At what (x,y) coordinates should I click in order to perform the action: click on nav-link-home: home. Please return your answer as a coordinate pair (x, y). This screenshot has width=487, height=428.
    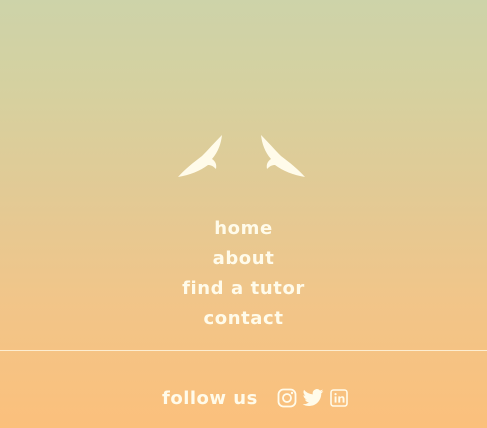
    Looking at the image, I should click on (243, 229).